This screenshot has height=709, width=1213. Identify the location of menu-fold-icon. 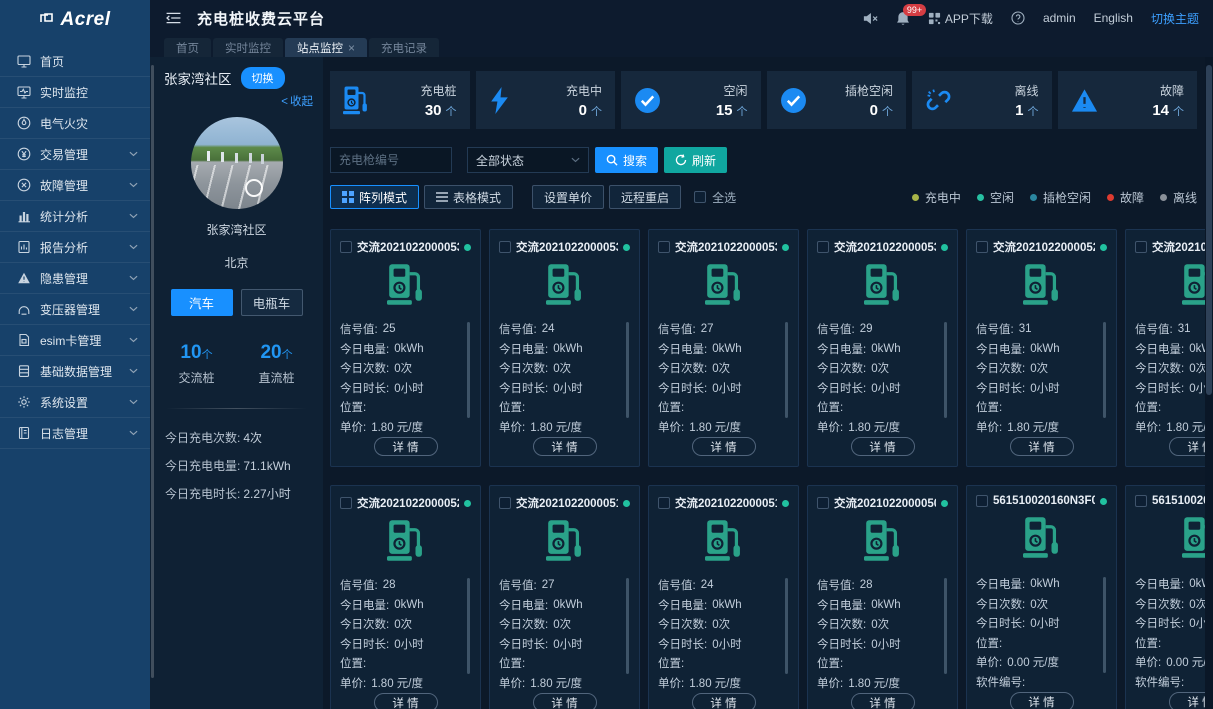
(173, 18).